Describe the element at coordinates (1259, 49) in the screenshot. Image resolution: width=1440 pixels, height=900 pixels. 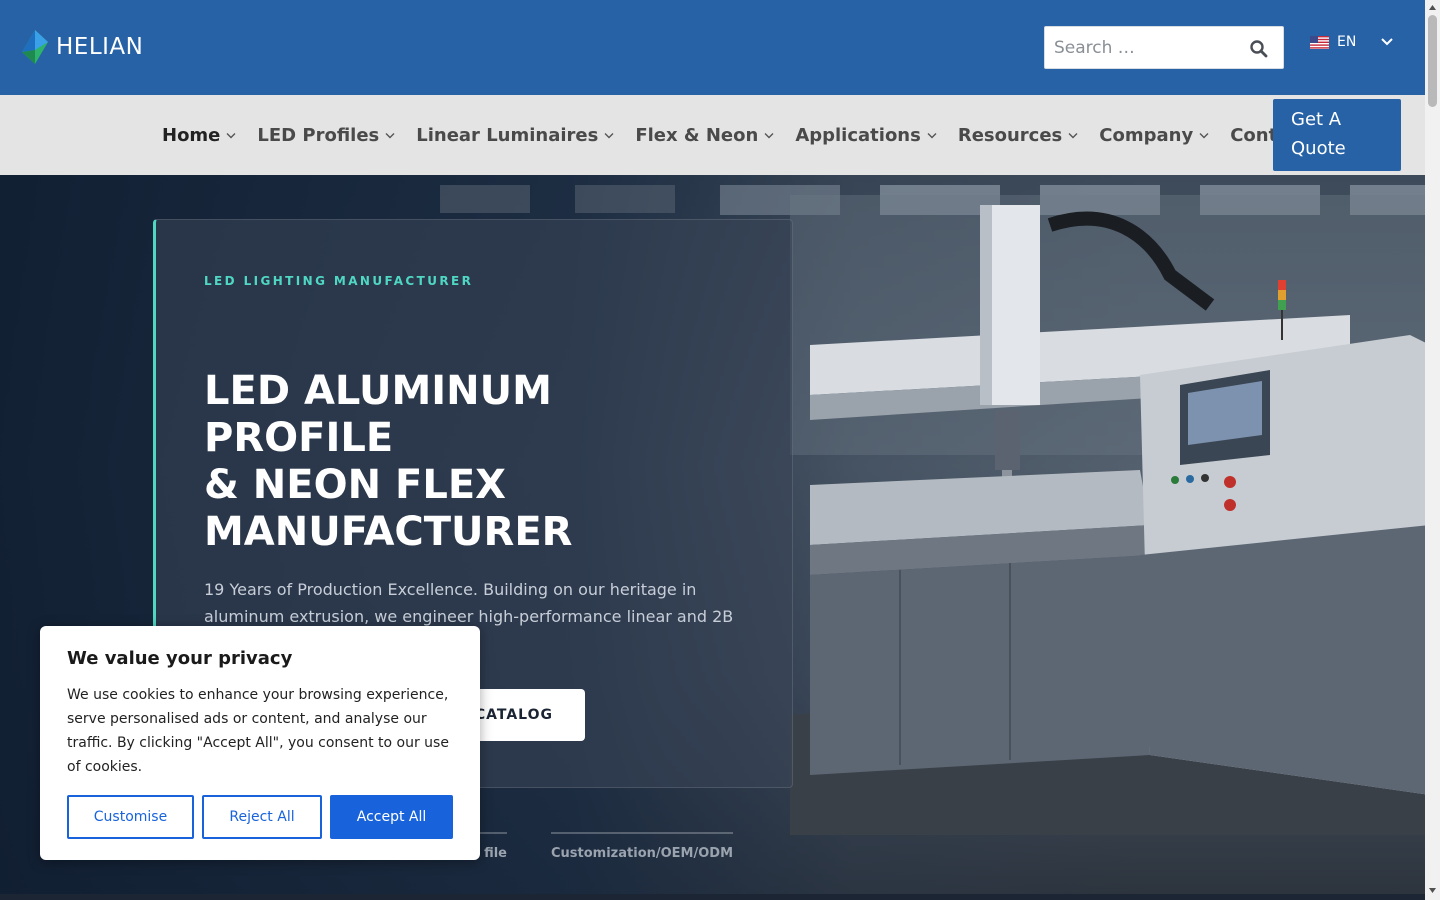
I see `search-icon` at that location.